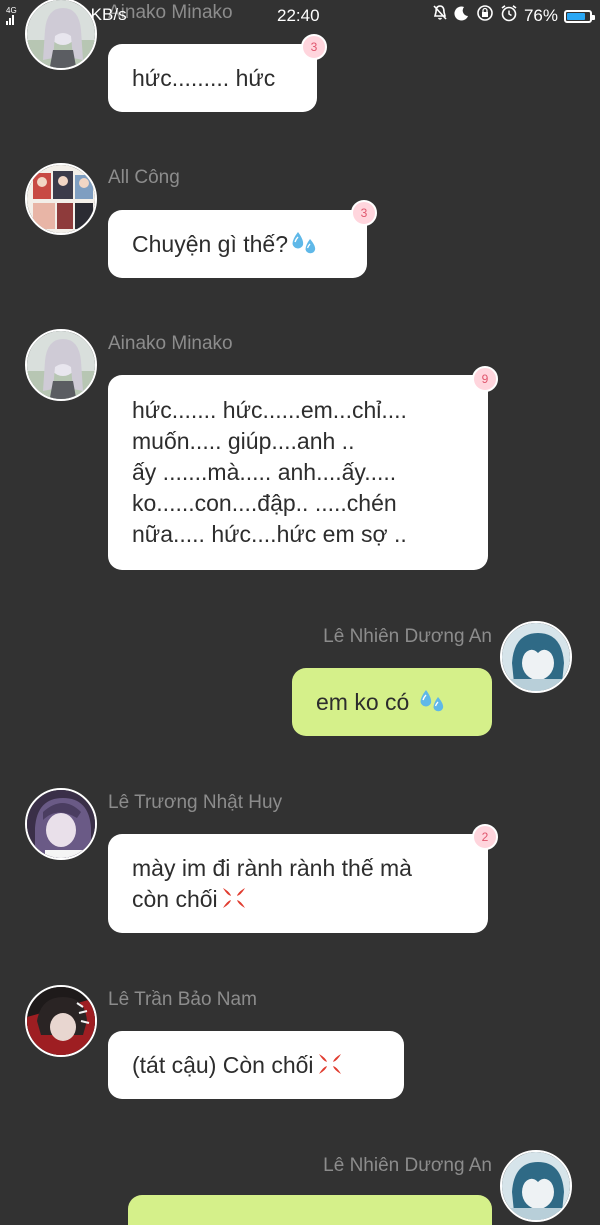  What do you see at coordinates (366, 701) in the screenshot?
I see `message-text-content: em ko có` at bounding box center [366, 701].